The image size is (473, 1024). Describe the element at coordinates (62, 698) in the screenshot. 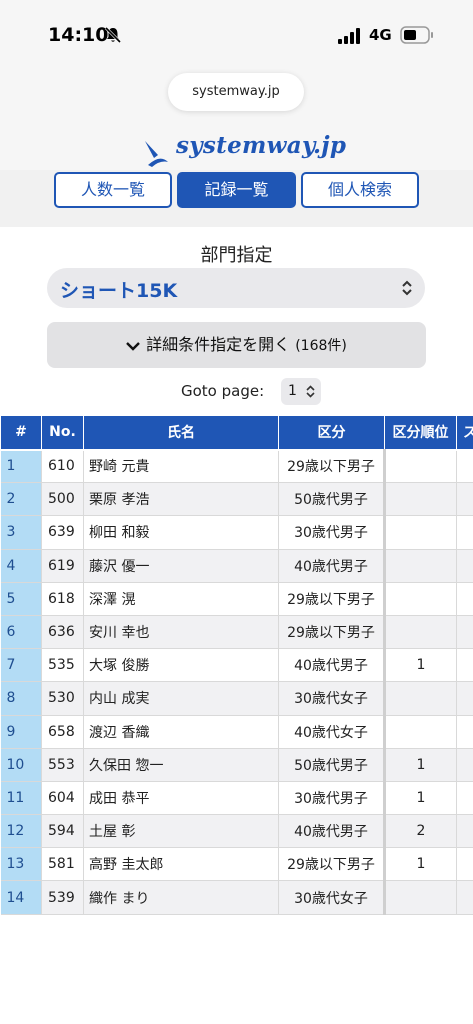

I see `cell-bib-no: 530` at that location.